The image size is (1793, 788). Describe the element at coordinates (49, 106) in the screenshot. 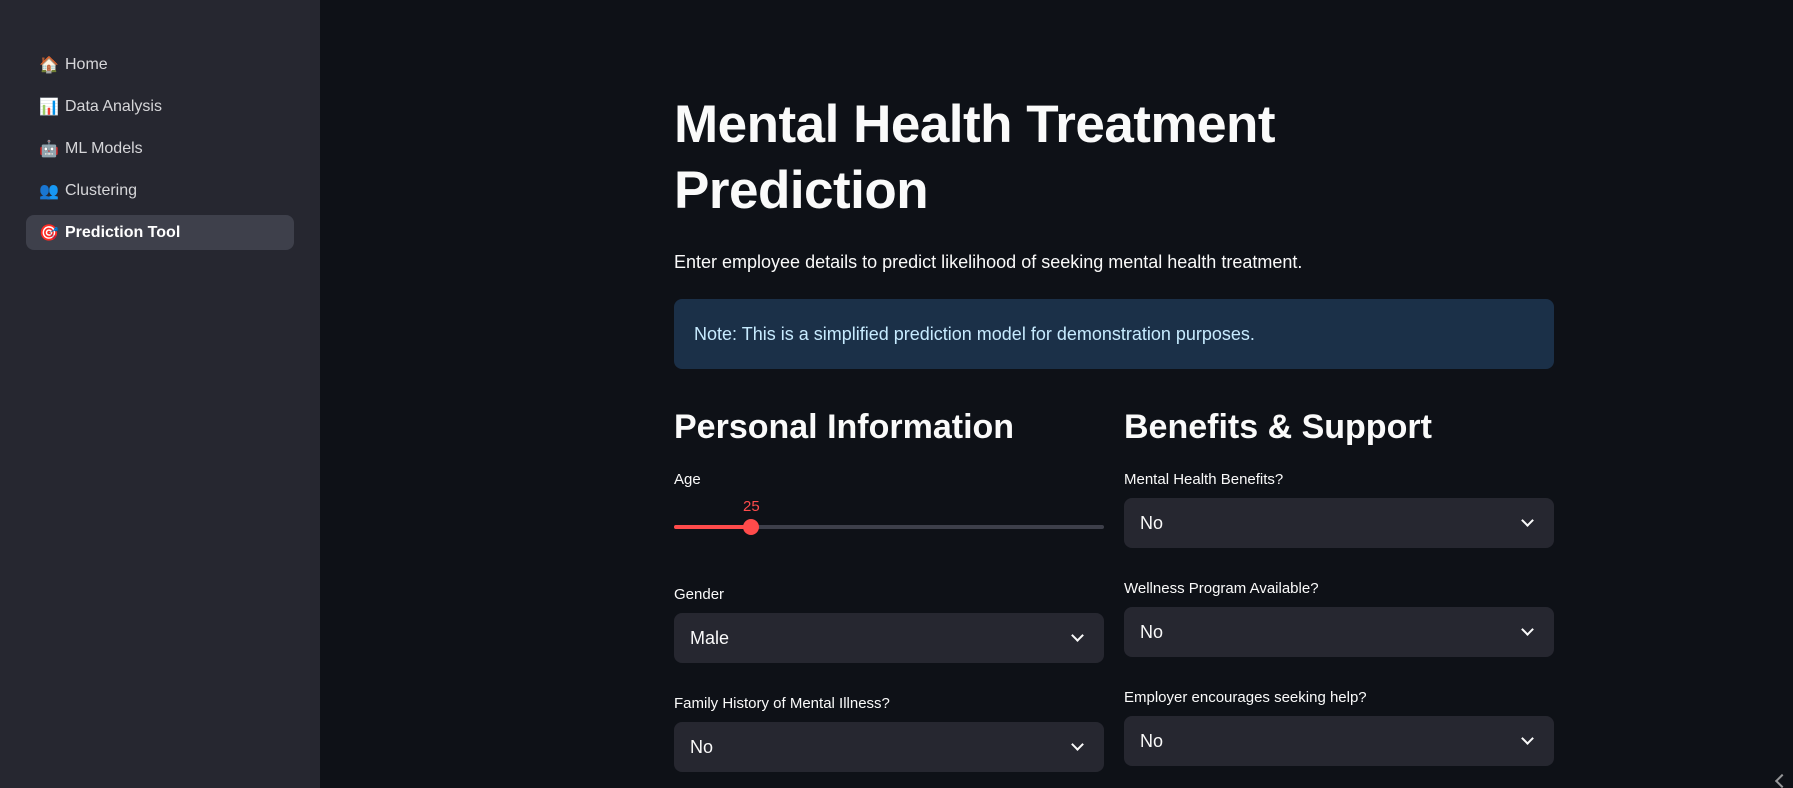

I see `bar-chart-icon: 📊` at that location.